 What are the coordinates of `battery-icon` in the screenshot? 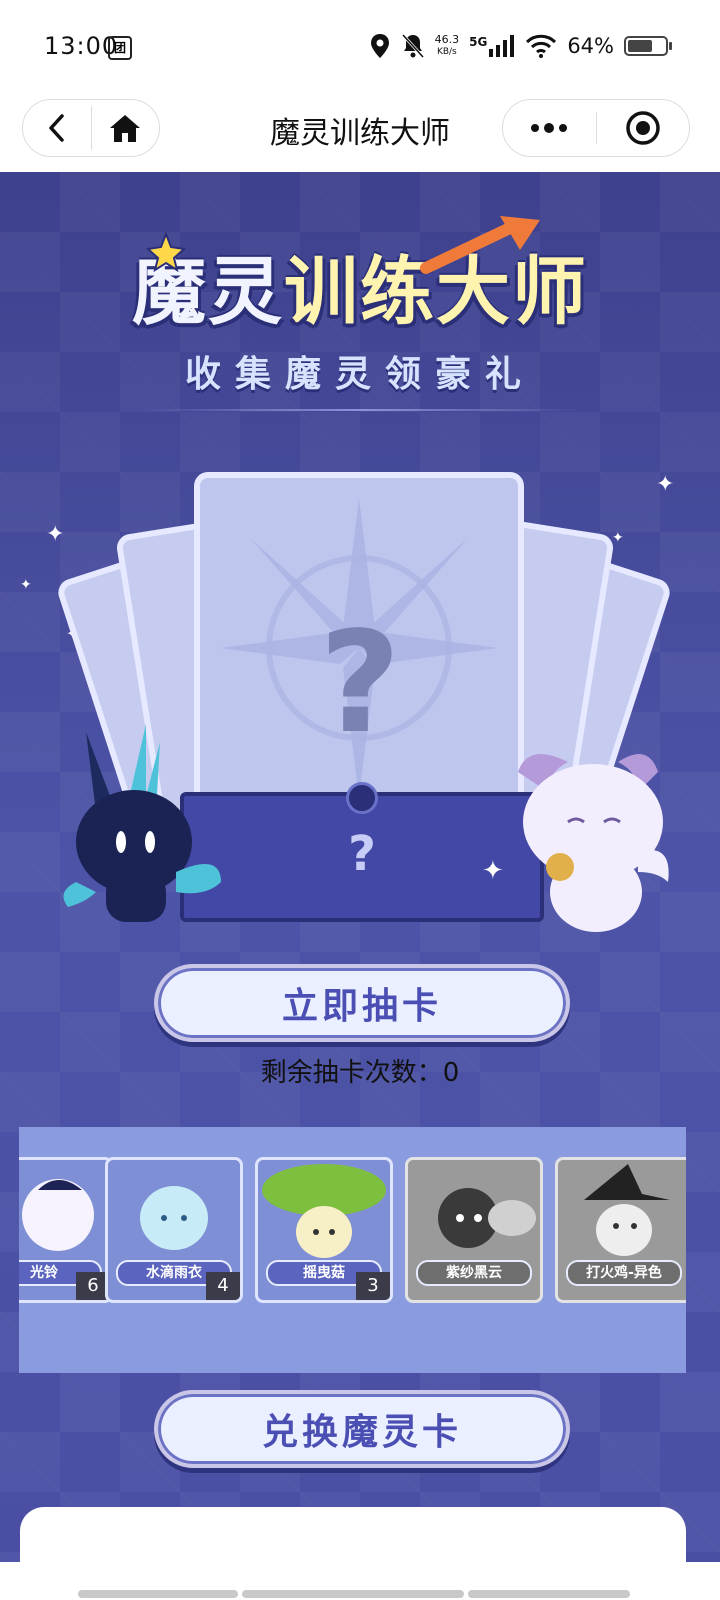 It's located at (648, 46).